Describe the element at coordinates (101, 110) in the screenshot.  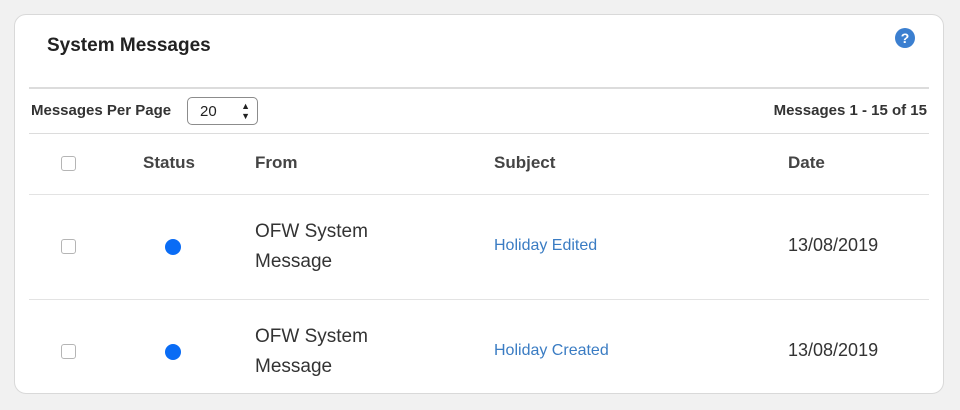
I see `per-page-label: Messages Per Page` at that location.